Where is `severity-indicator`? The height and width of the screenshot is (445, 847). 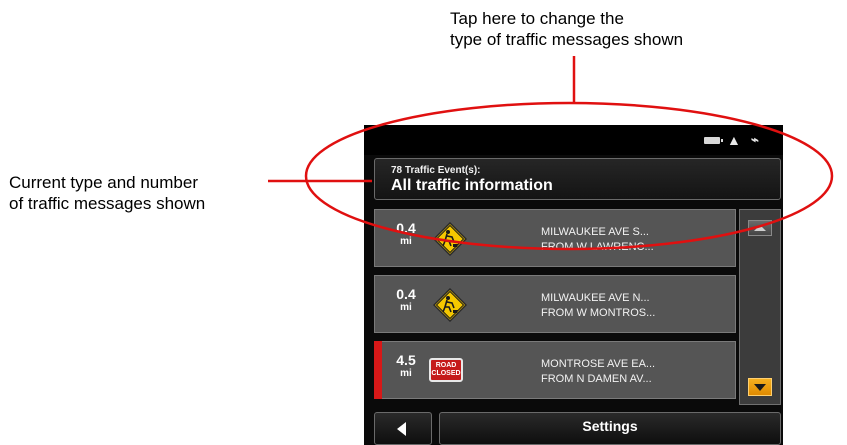 severity-indicator is located at coordinates (378, 370).